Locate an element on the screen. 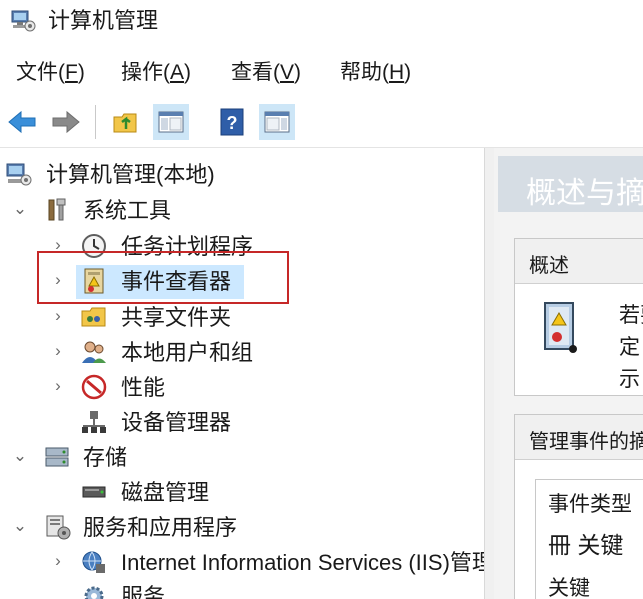  back-button is located at coordinates (22, 122).